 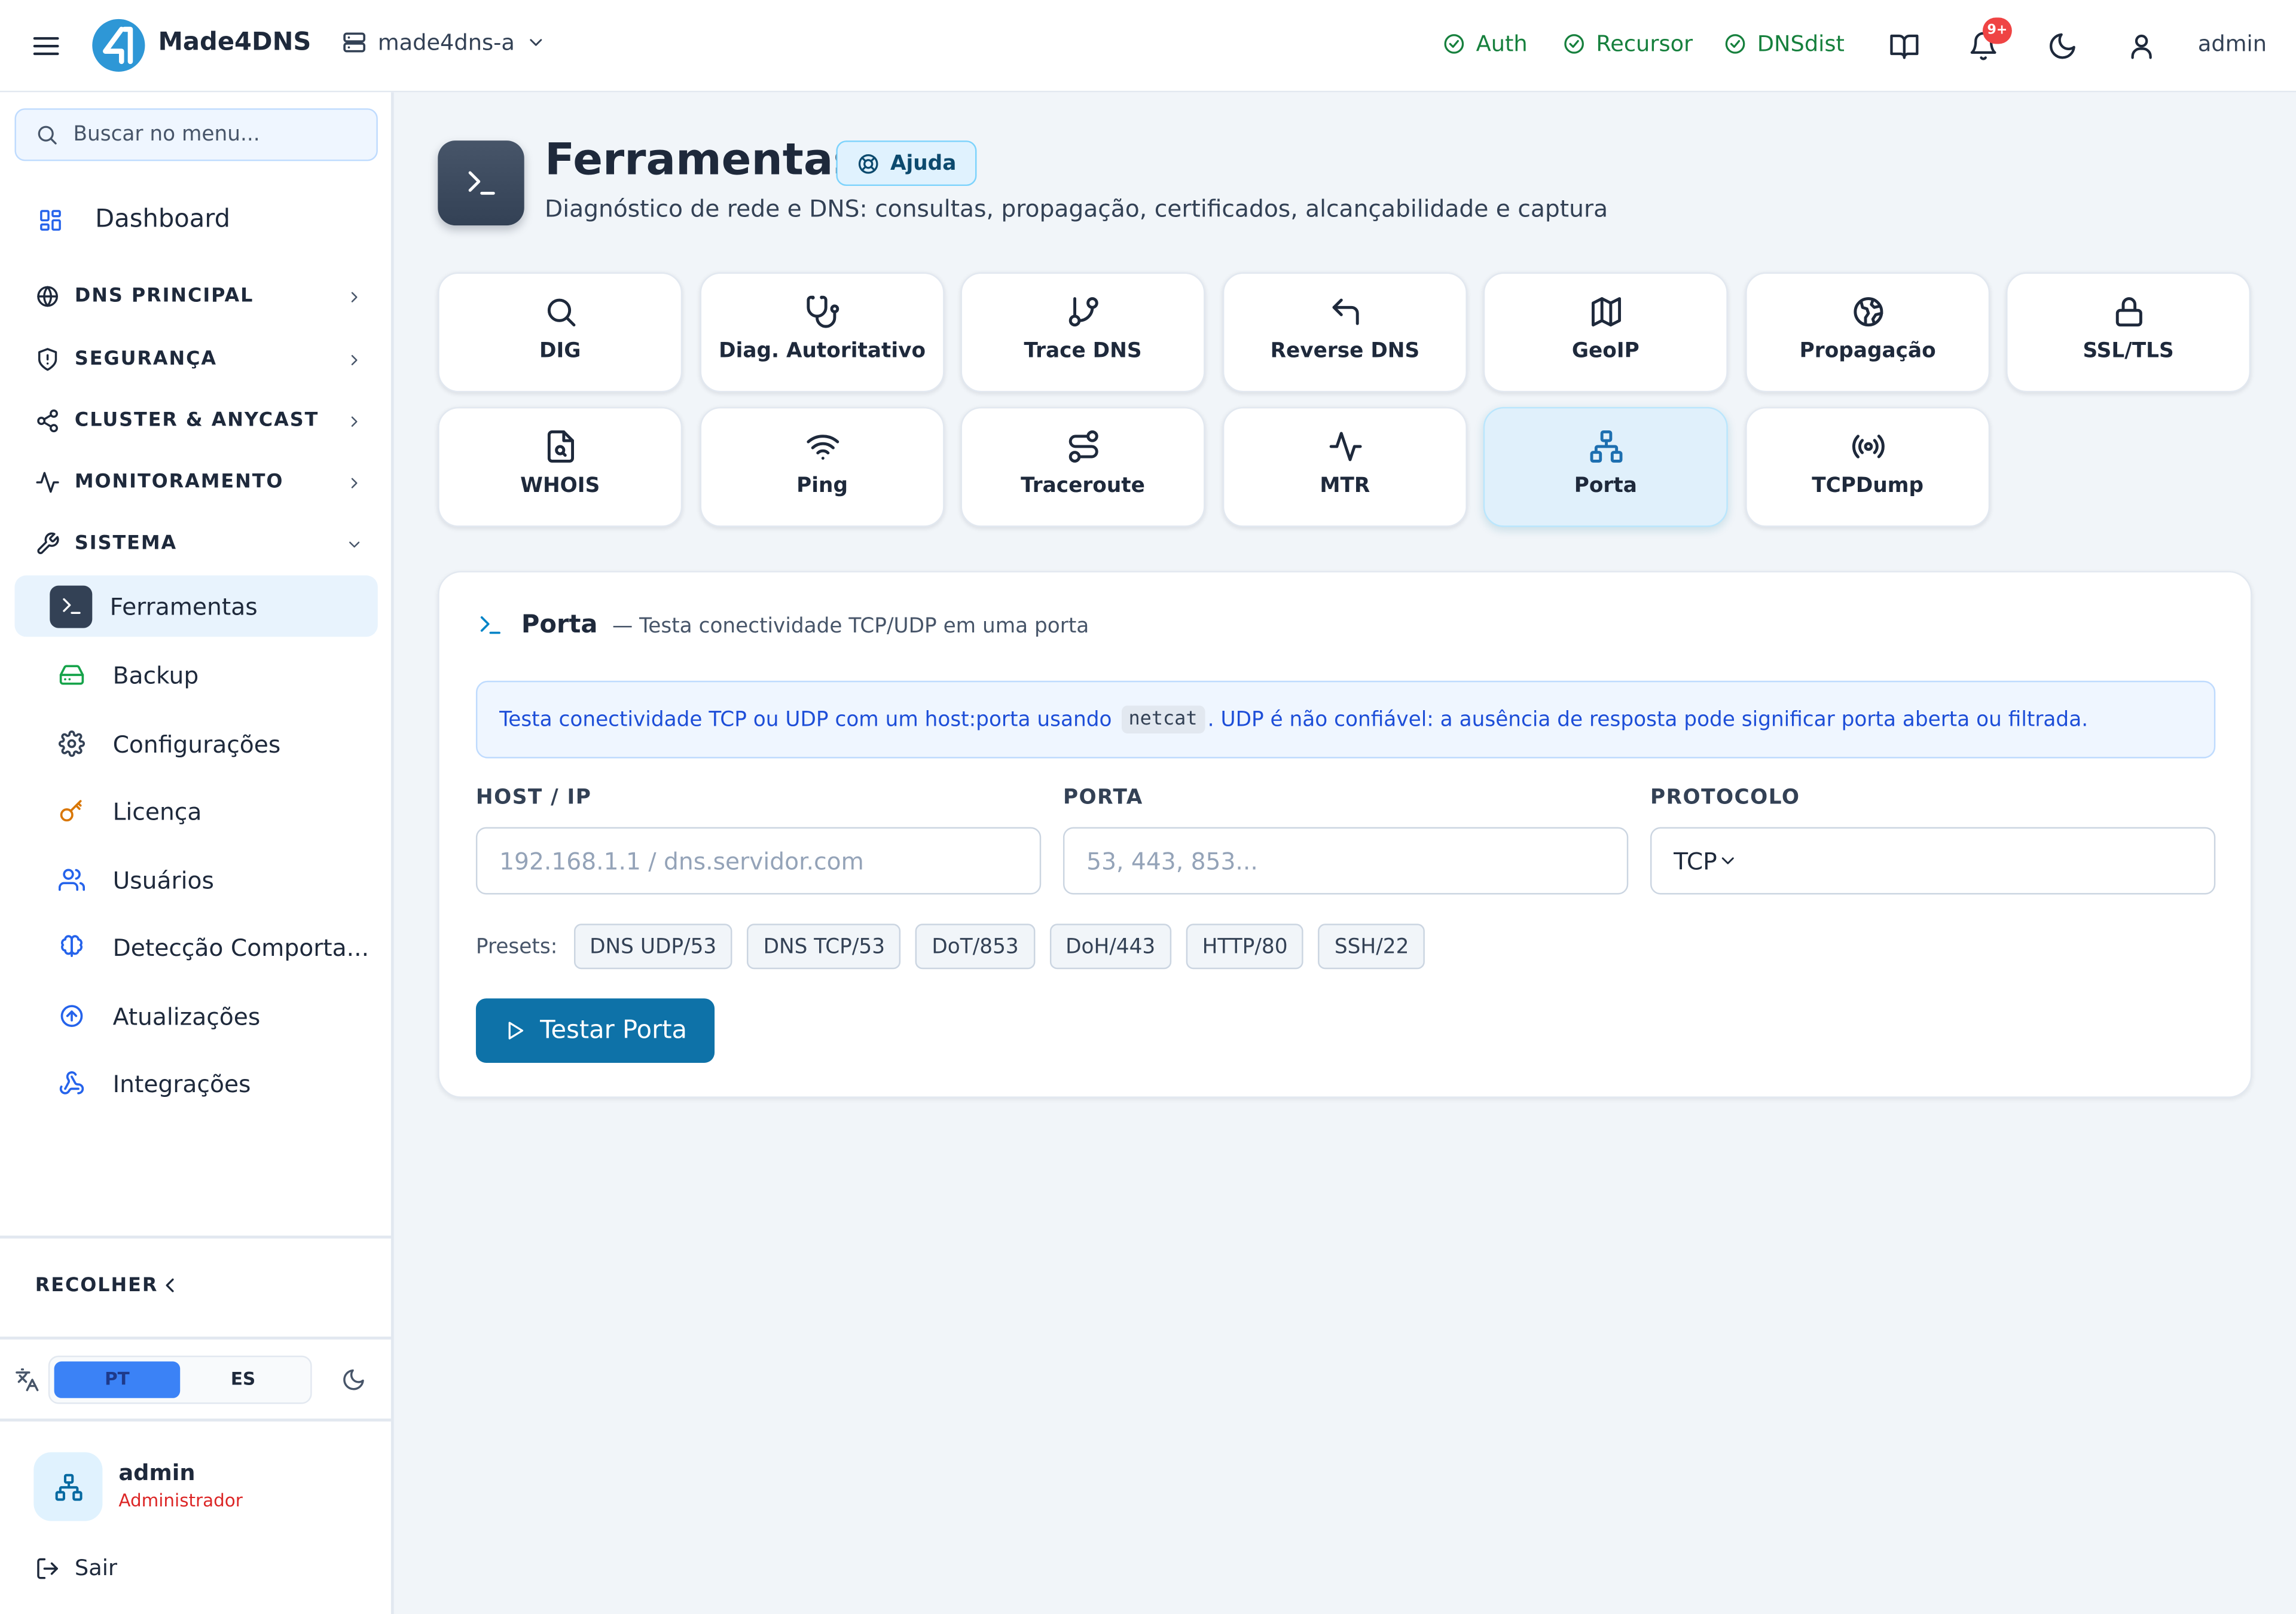 I want to click on hamburger-menu-icon, so click(x=45, y=45).